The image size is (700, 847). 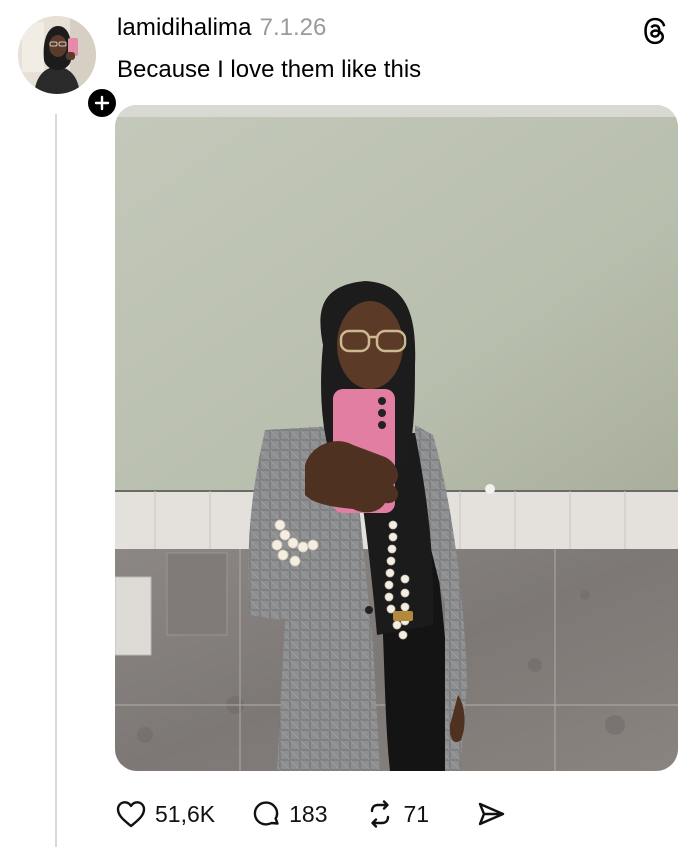 I want to click on threads-icon, so click(x=655, y=31).